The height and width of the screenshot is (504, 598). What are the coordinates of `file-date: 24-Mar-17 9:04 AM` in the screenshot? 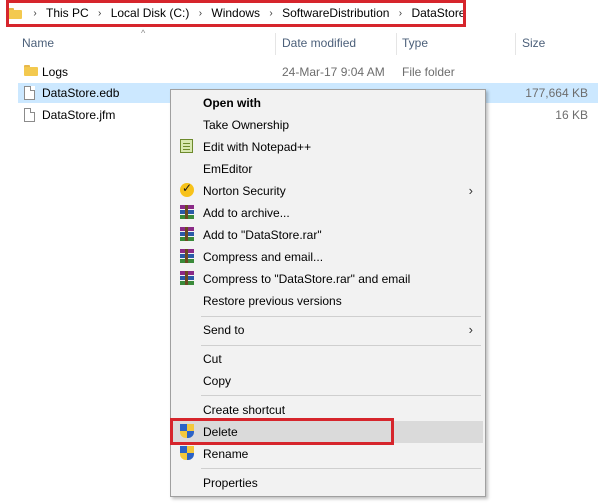 It's located at (333, 72).